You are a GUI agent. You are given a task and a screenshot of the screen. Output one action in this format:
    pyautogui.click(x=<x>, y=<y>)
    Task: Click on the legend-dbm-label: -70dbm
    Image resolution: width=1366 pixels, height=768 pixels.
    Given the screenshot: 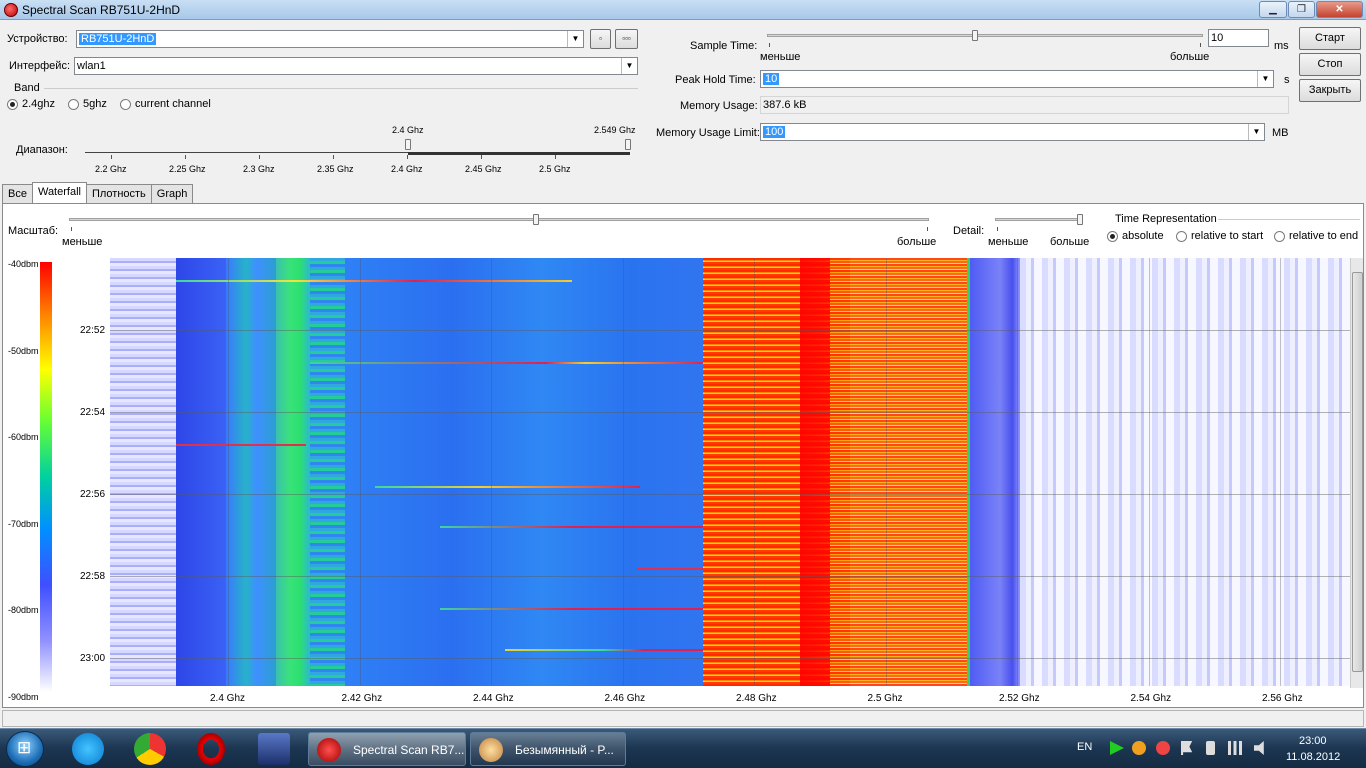 What is the action you would take?
    pyautogui.click(x=23, y=523)
    